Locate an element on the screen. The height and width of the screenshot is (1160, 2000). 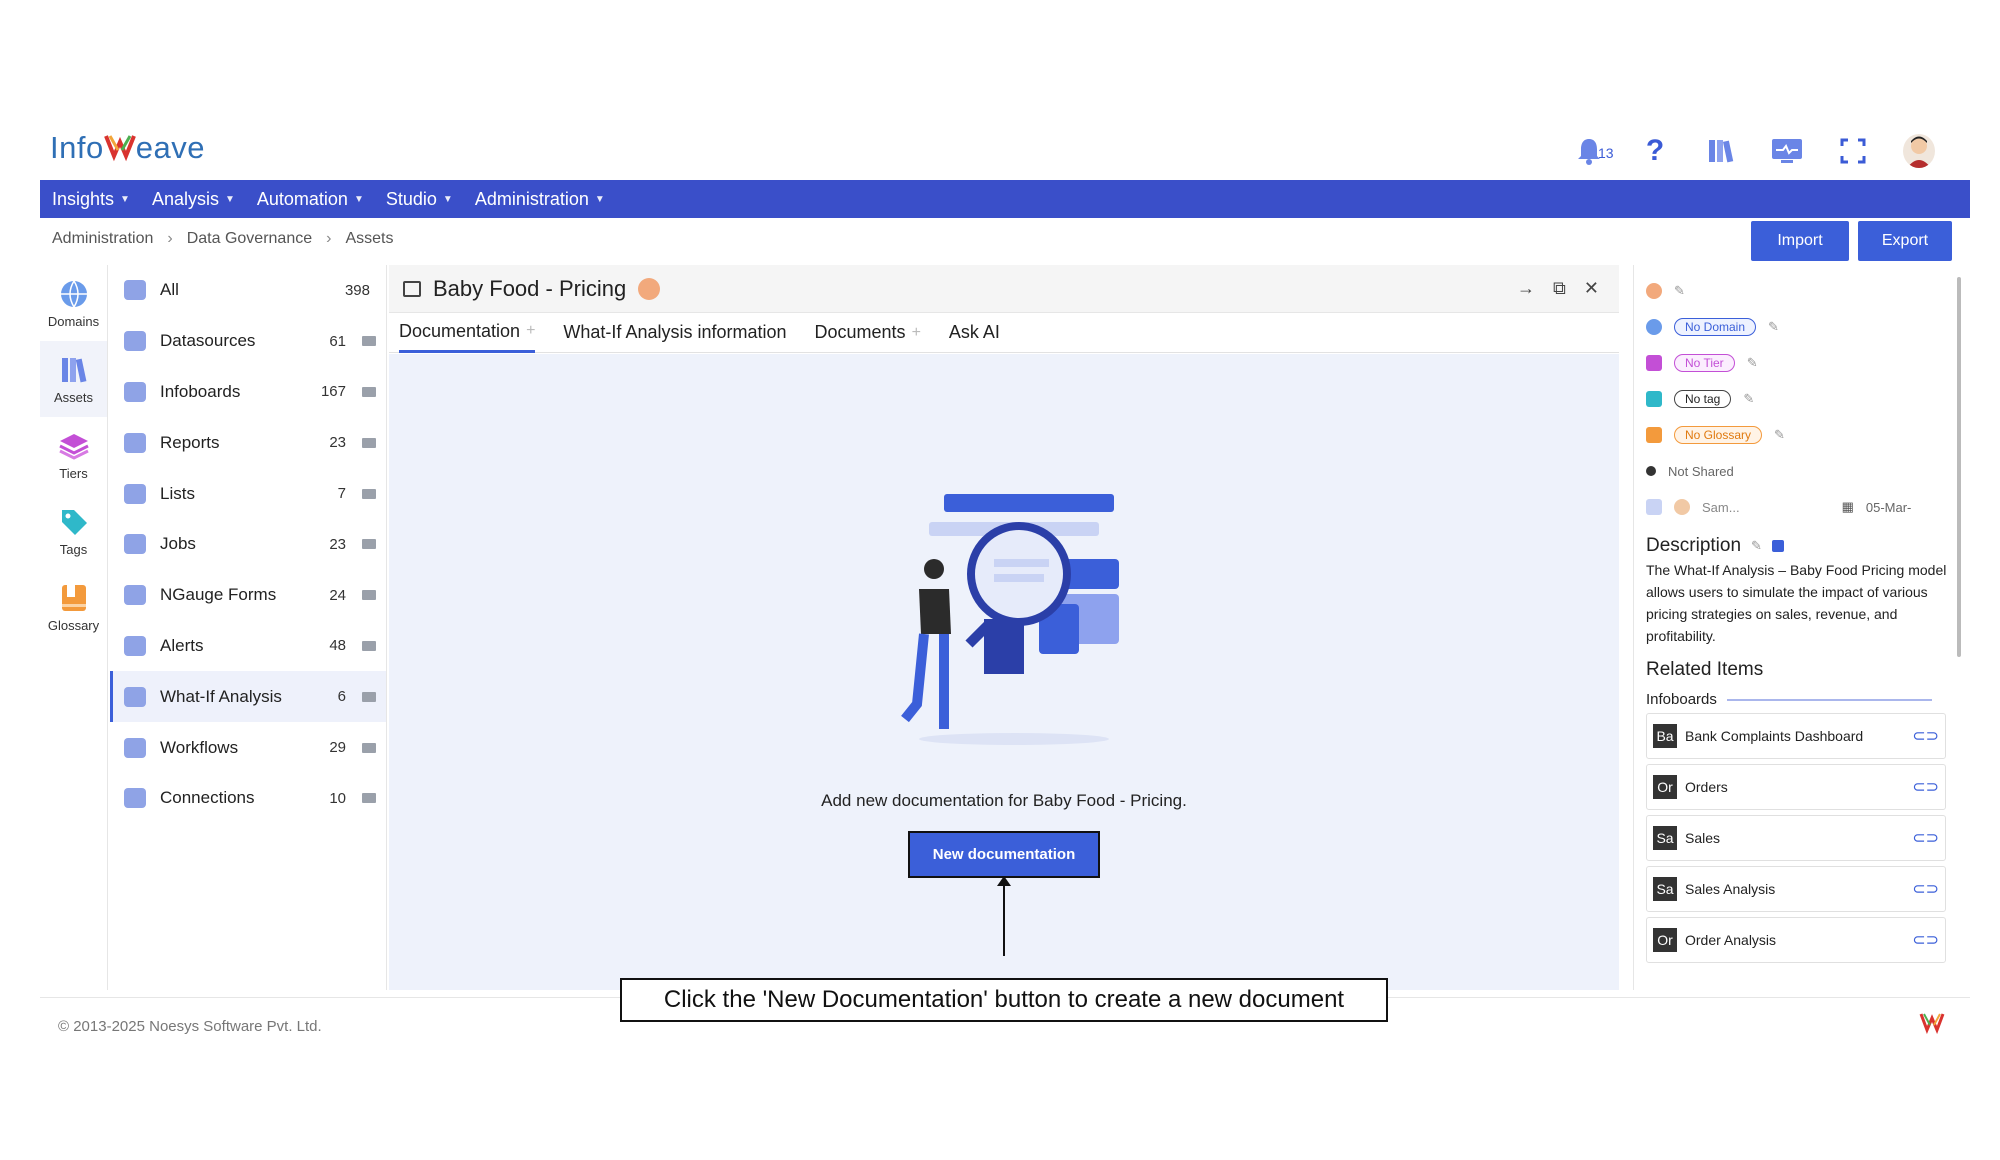
tab-documents: Documents + is located at coordinates (868, 333).